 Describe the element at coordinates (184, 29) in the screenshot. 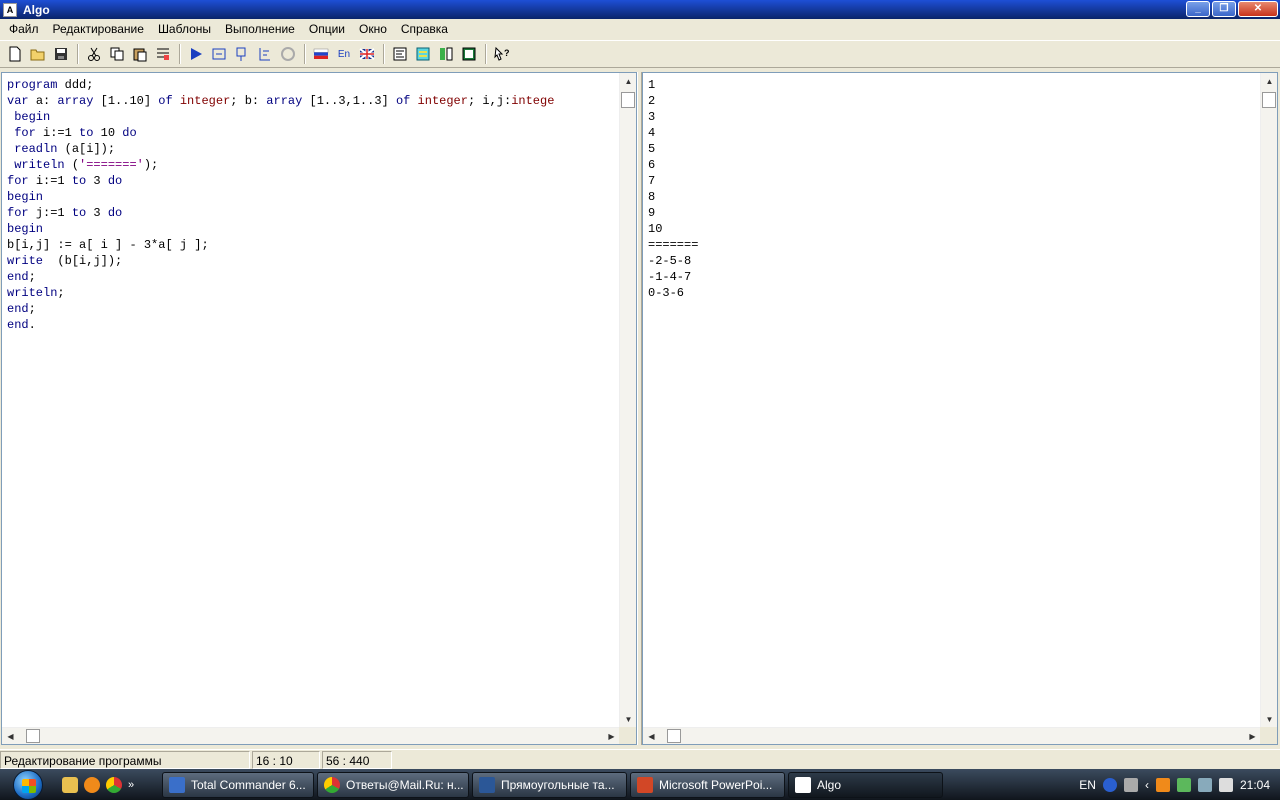

I see `menu-templates: Шаблоны` at that location.